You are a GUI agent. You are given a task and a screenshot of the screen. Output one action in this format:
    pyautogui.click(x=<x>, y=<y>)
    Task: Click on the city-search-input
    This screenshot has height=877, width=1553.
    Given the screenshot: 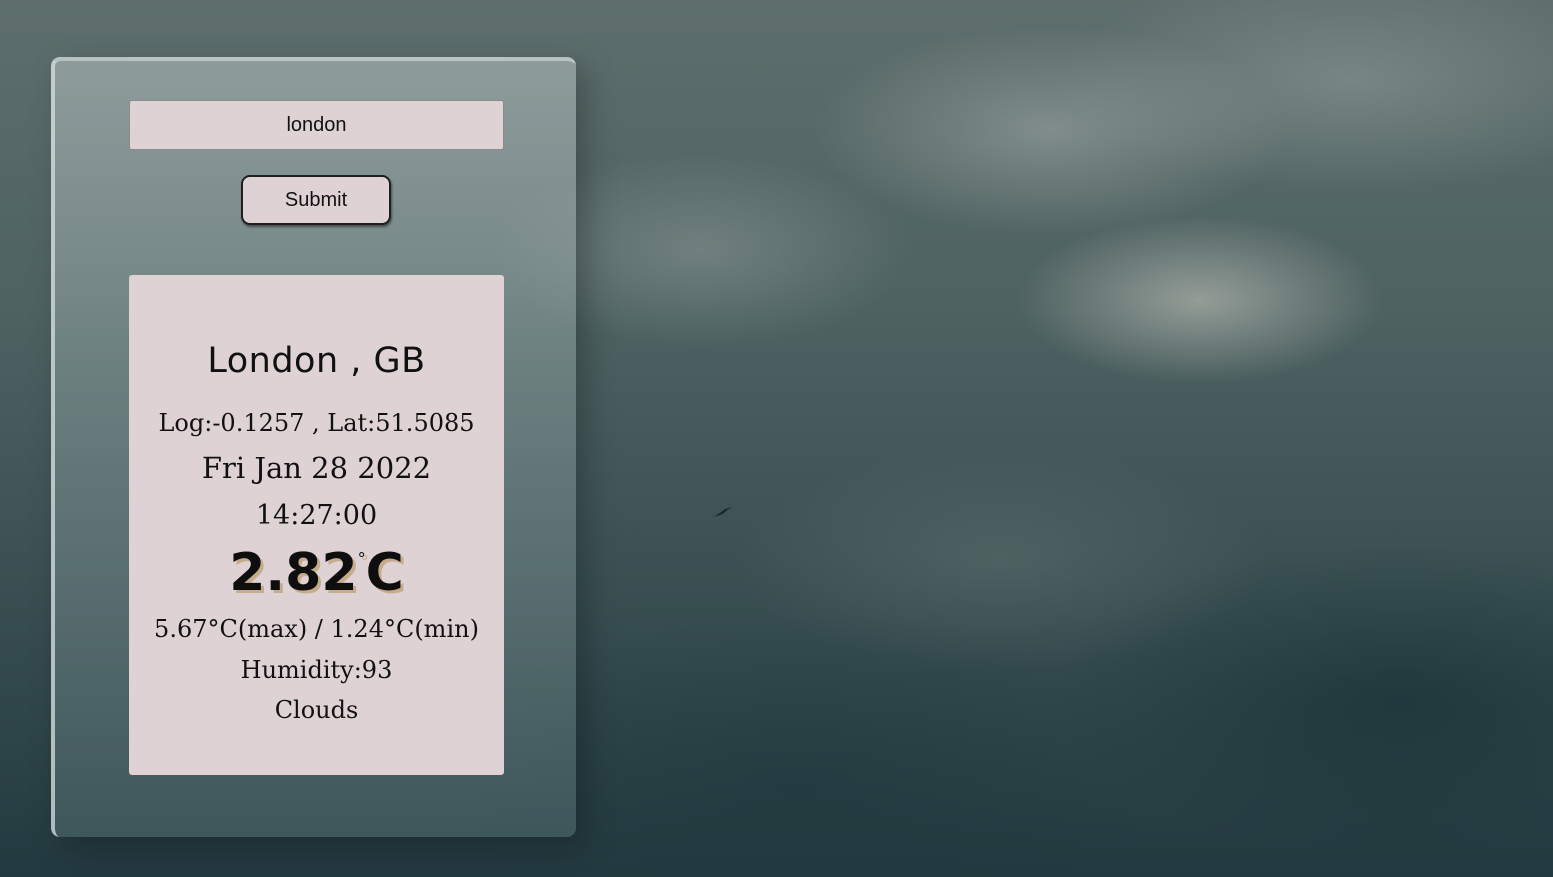 What is the action you would take?
    pyautogui.click(x=316, y=125)
    